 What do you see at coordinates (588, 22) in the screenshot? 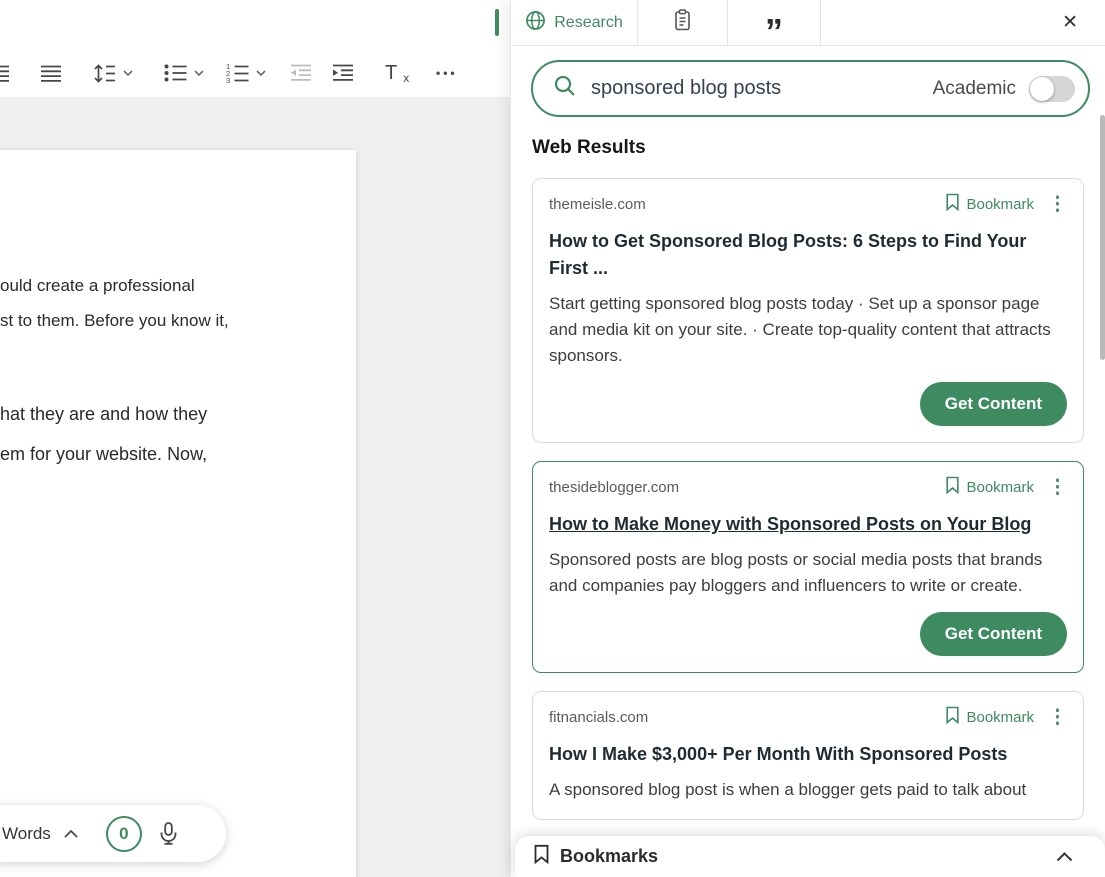
I see `tab-research-label: Research` at bounding box center [588, 22].